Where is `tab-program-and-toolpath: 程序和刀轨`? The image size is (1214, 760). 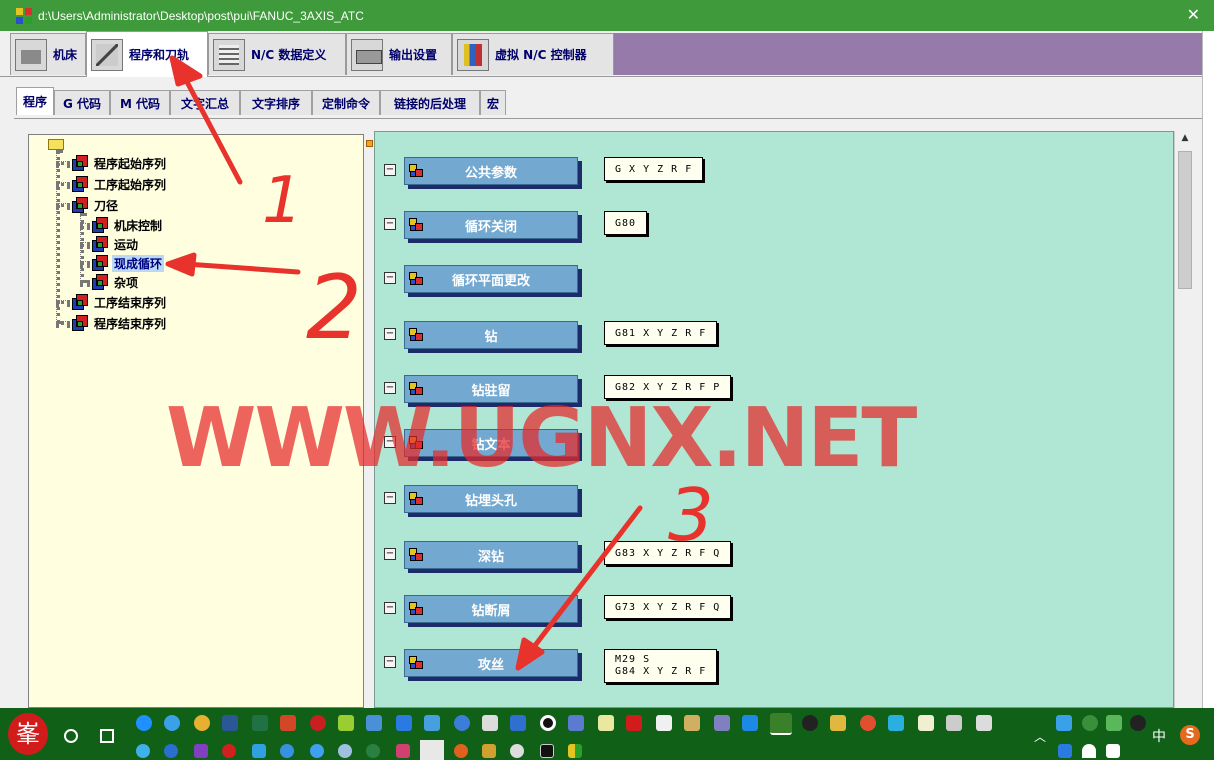 tab-program-and-toolpath: 程序和刀轨 is located at coordinates (147, 54).